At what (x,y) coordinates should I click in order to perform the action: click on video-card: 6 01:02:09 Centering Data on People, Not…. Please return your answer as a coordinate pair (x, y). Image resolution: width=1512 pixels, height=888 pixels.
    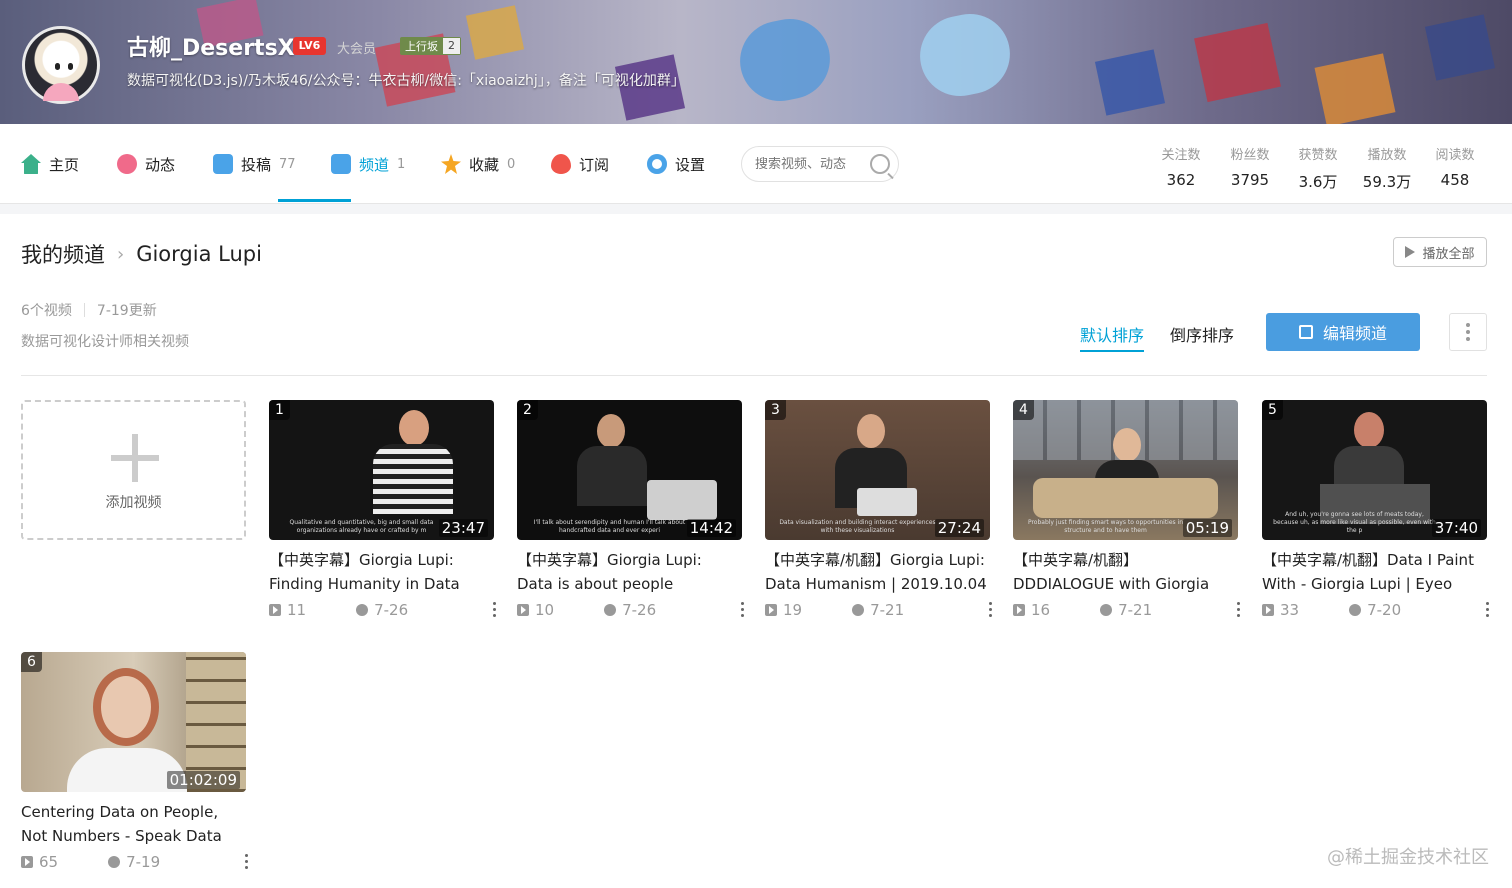
    Looking at the image, I should click on (134, 762).